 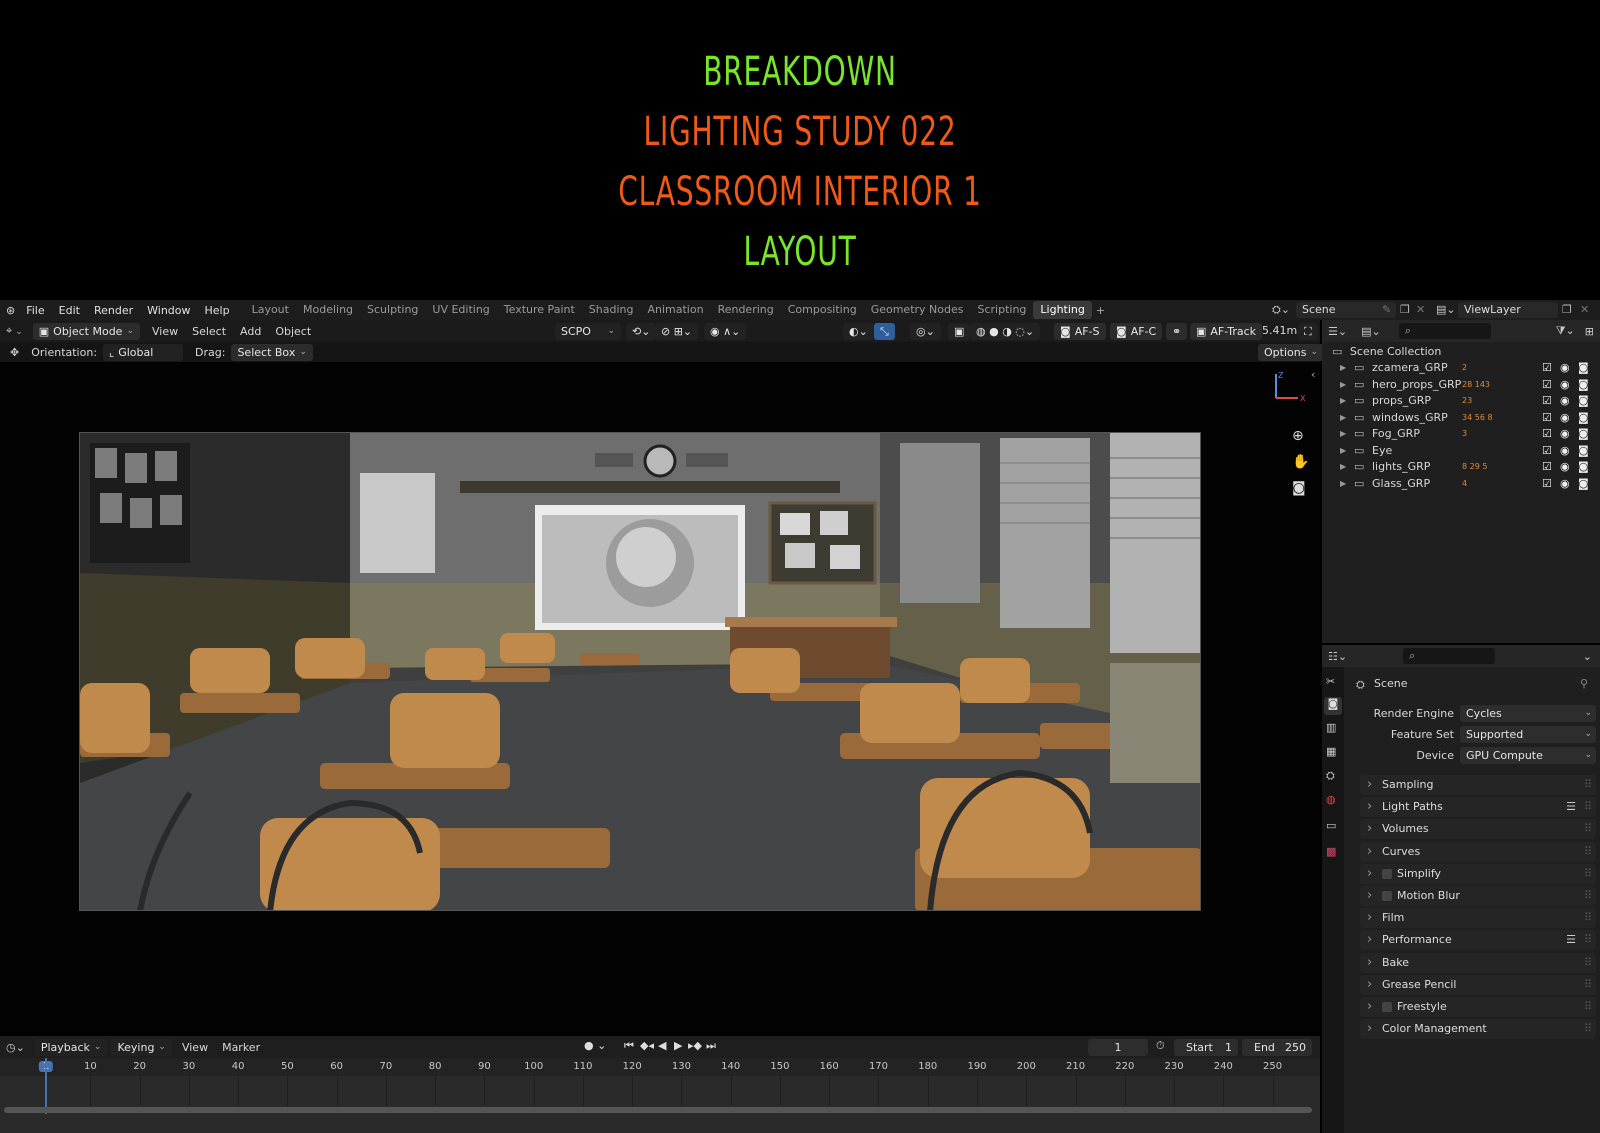 I want to click on record-icon: ● ⌄, so click(x=595, y=1045).